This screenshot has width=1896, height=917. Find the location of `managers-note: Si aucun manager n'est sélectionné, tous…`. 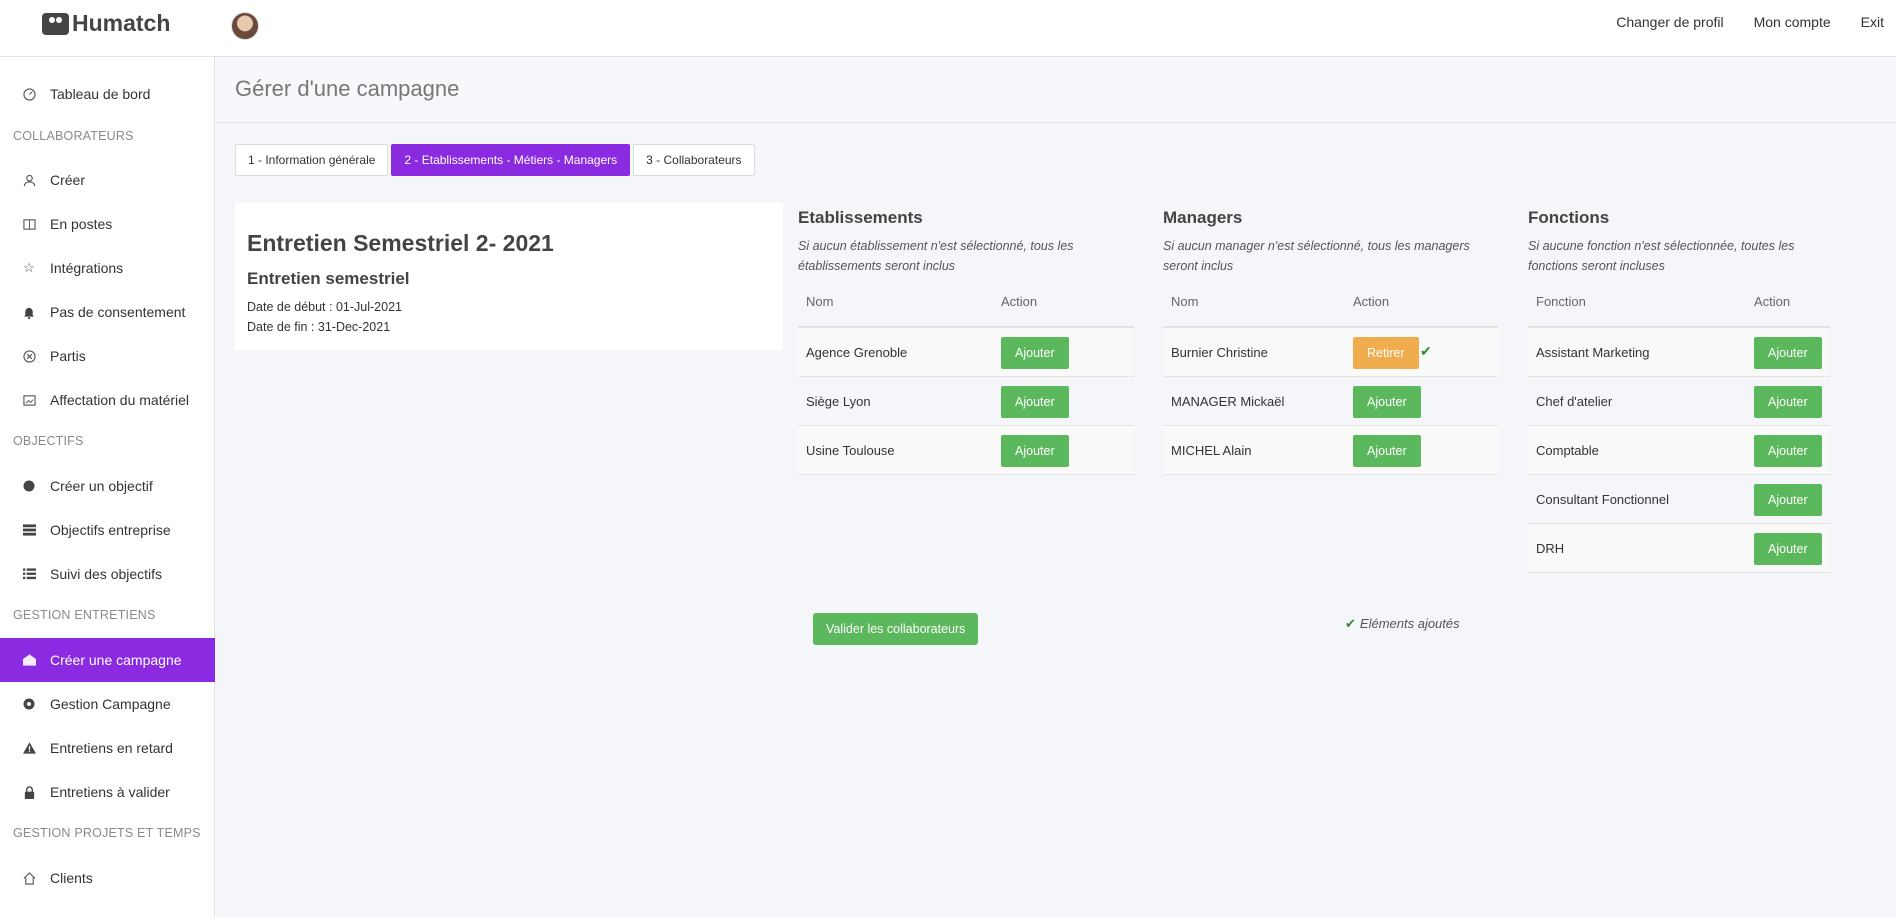

managers-note: Si aucun manager n'est sélectionné, tous… is located at coordinates (1316, 256).